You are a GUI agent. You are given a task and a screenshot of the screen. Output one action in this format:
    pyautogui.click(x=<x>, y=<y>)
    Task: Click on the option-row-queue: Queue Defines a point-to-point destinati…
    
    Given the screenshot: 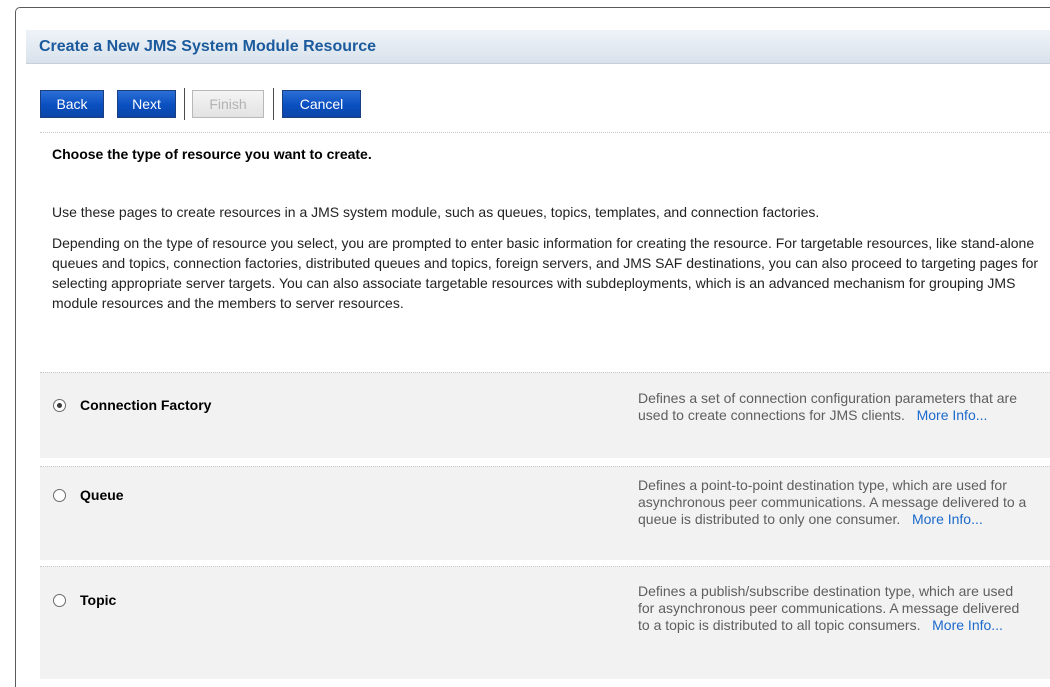 What is the action you would take?
    pyautogui.click(x=545, y=513)
    